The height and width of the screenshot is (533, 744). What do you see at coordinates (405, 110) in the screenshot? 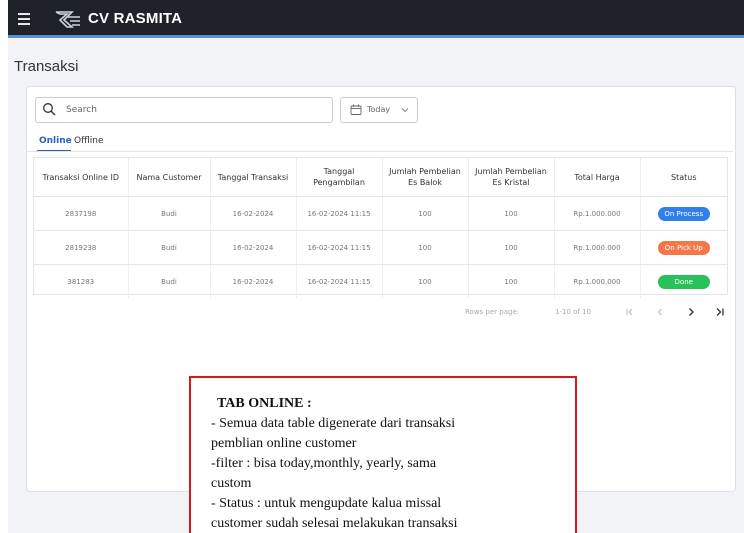
I see `chevron-down-icon` at bounding box center [405, 110].